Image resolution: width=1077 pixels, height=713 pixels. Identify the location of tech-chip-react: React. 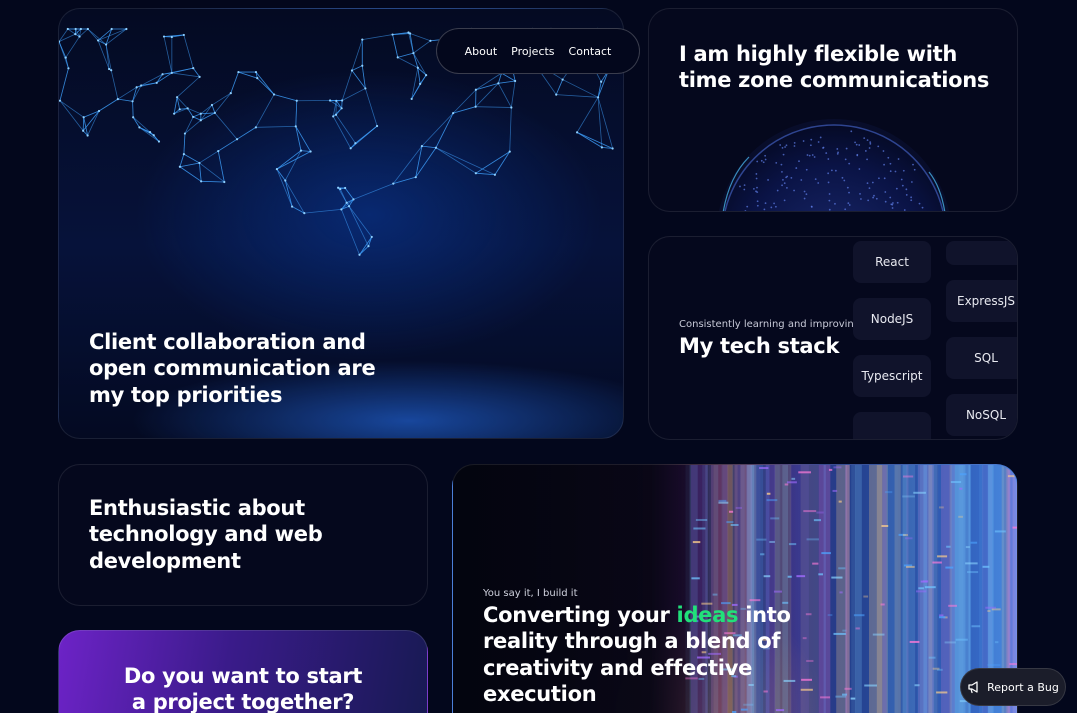
(892, 262).